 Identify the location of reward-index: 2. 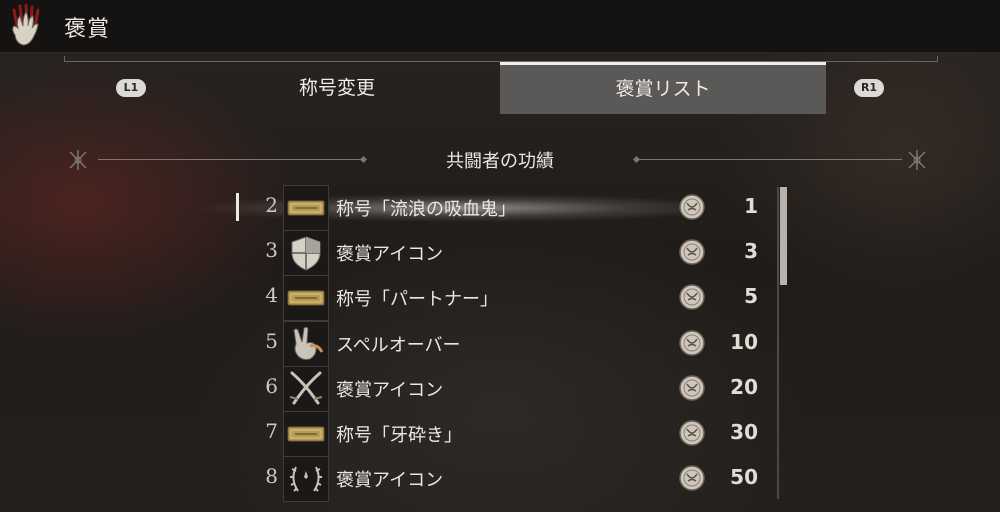
(271, 205).